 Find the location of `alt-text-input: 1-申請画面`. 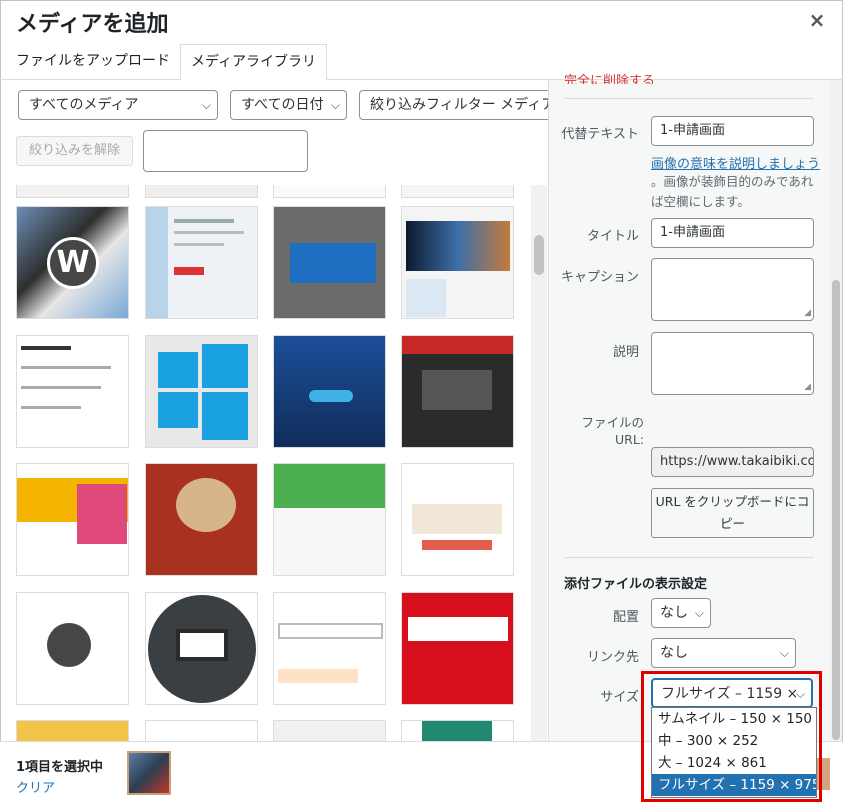

alt-text-input: 1-申請画面 is located at coordinates (732, 131).